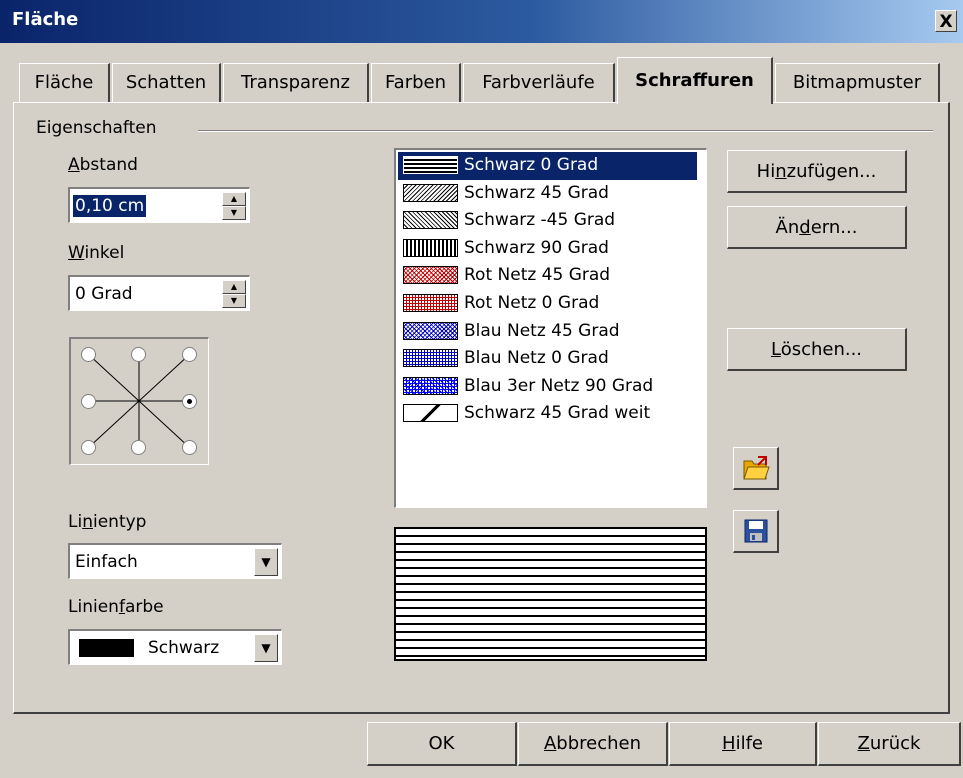  What do you see at coordinates (110, 206) in the screenshot?
I see `abstand-value: 0,10 cm` at bounding box center [110, 206].